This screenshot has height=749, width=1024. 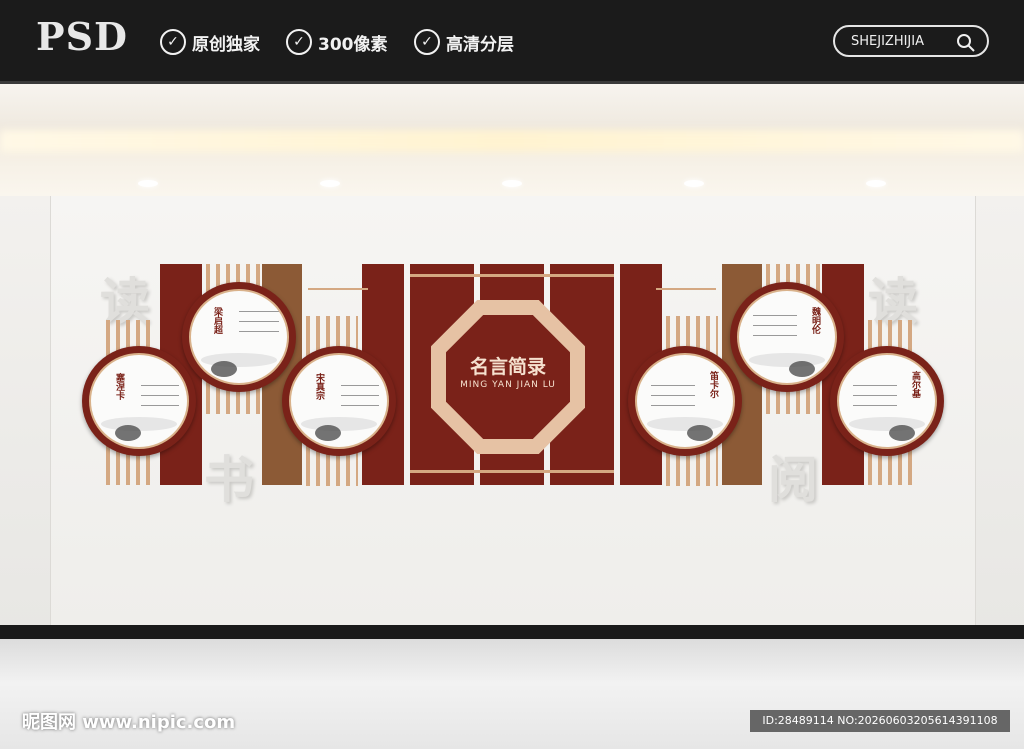 What do you see at coordinates (480, 44) in the screenshot?
I see `feature-label: 高清分层` at bounding box center [480, 44].